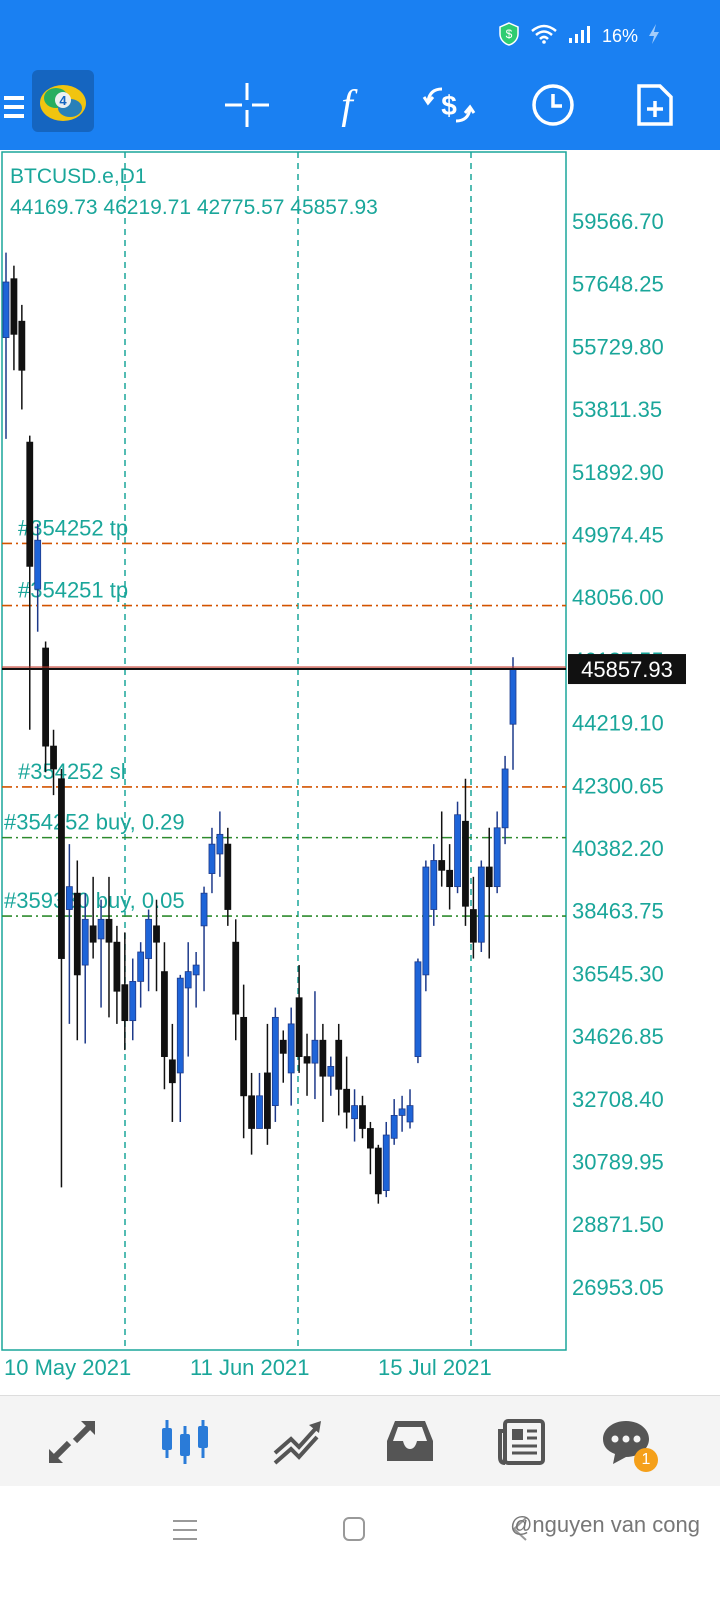 The height and width of the screenshot is (1600, 720). Describe the element at coordinates (67, 1367) in the screenshot. I see `date-axis-label: 10 May 2021` at that location.